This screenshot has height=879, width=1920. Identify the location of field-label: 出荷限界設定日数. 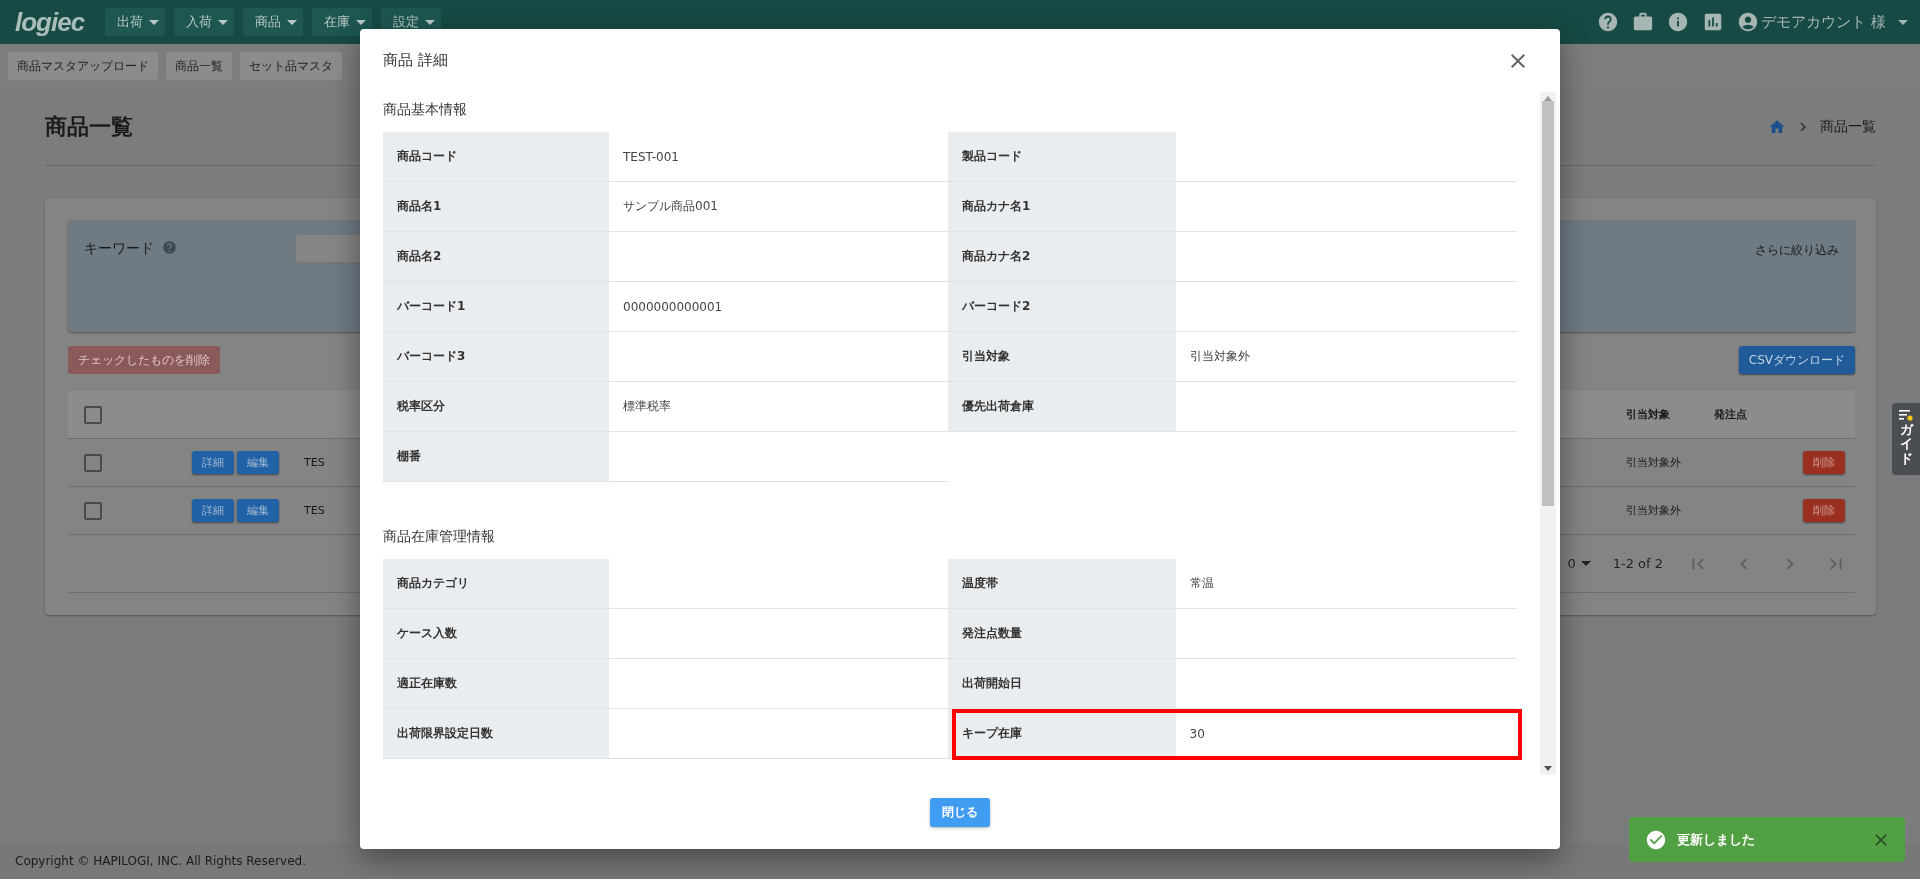
(496, 733).